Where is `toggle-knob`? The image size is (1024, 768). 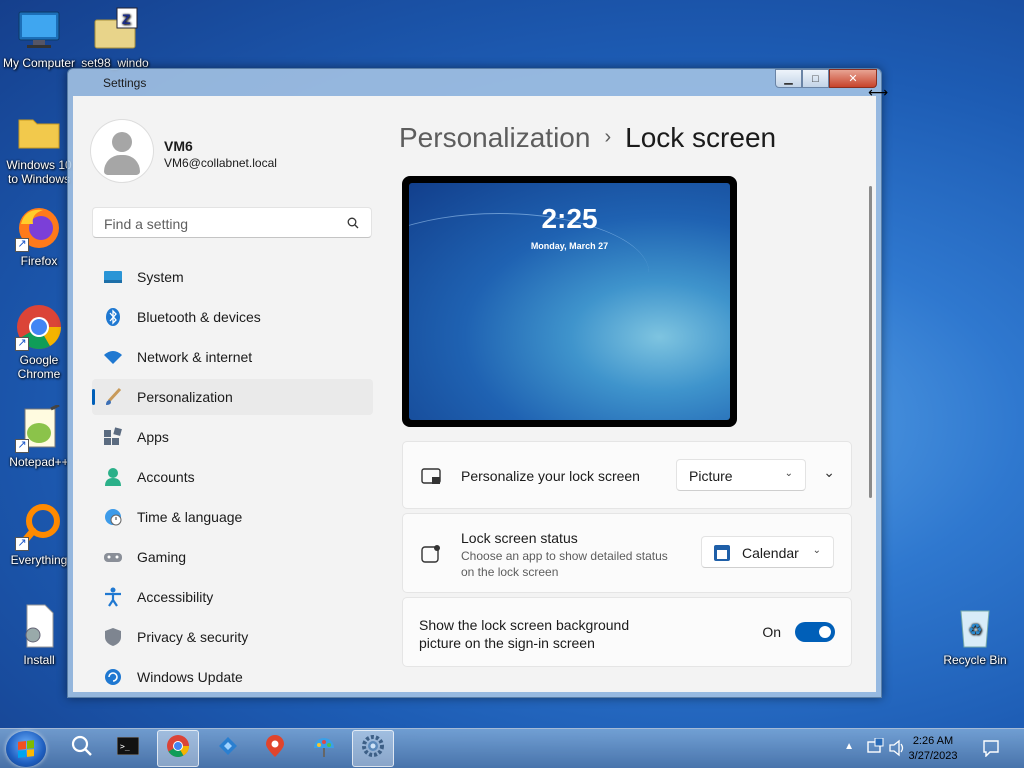 toggle-knob is located at coordinates (825, 632).